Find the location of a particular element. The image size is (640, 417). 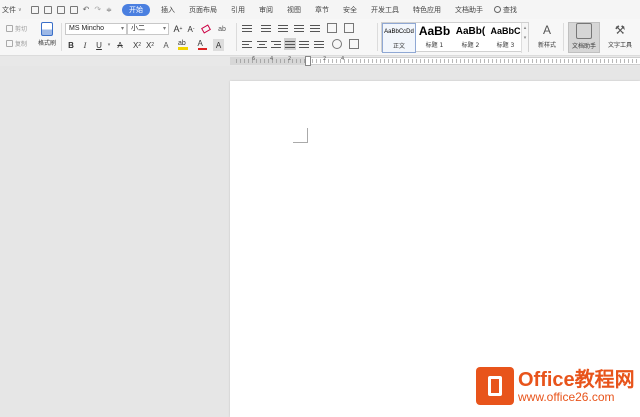

copy-icon is located at coordinates (9, 43).